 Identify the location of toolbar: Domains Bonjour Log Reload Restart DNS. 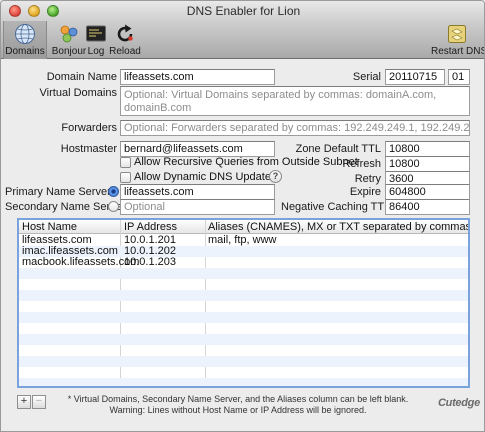
(243, 40).